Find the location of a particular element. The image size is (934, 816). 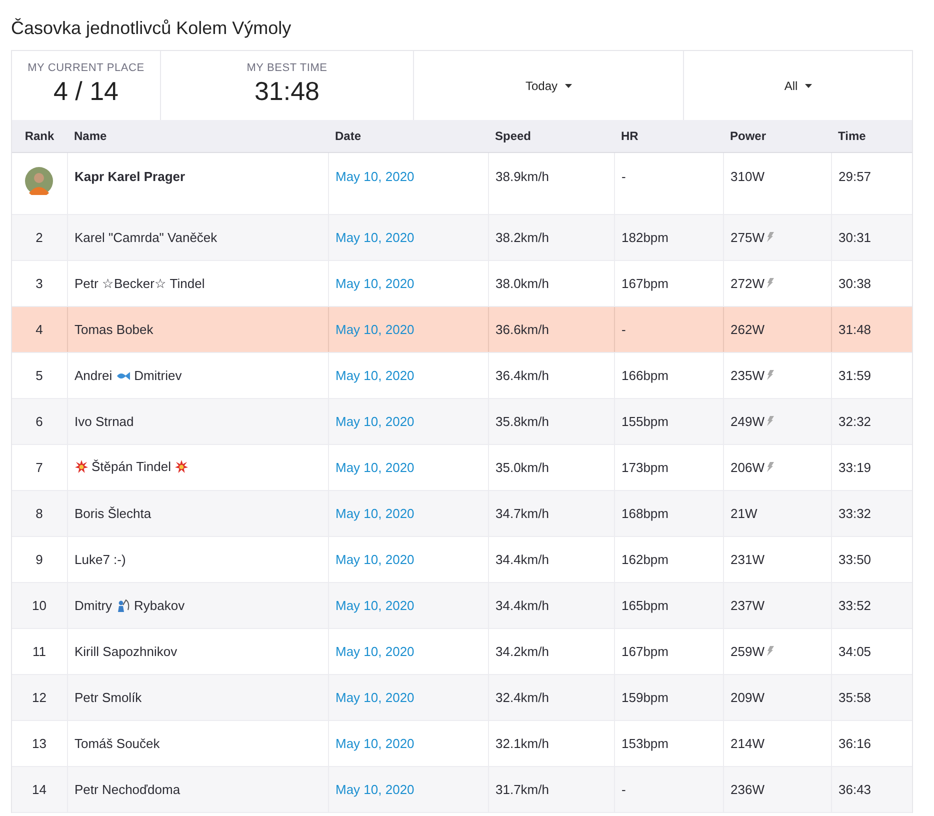

time-value: 36:16 is located at coordinates (855, 743).